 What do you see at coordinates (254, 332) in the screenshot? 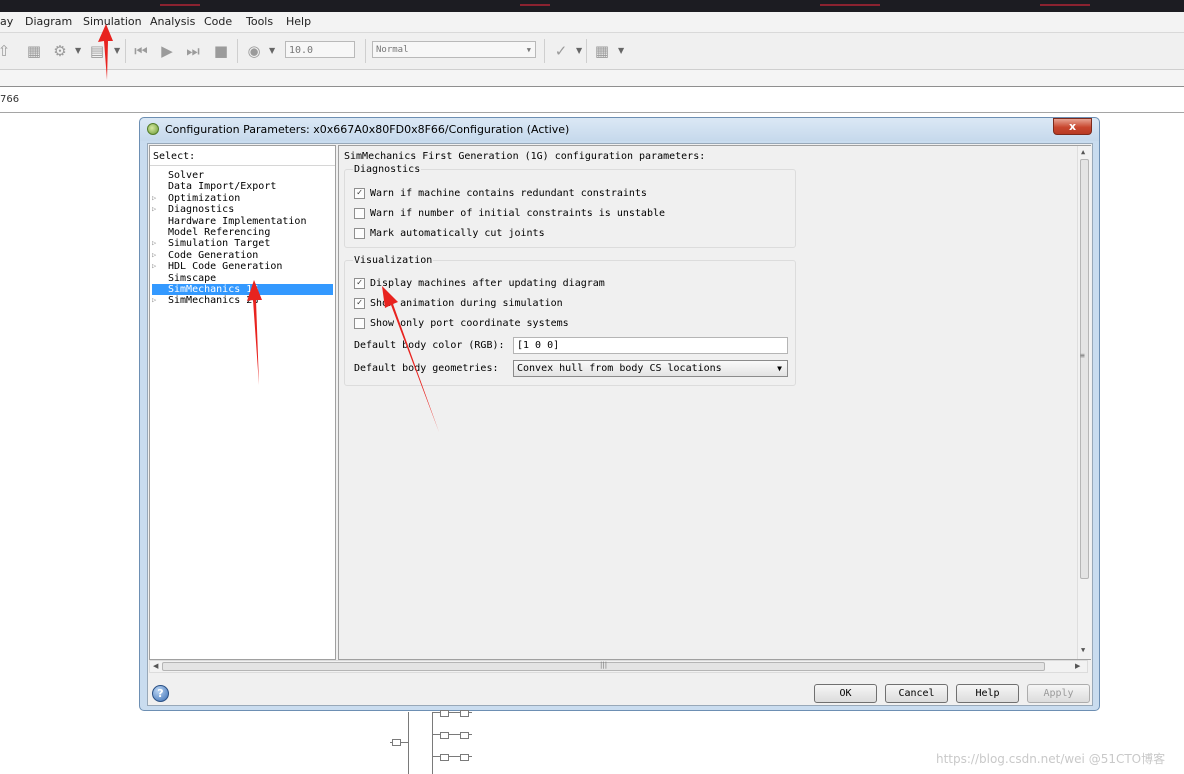
I see `annotation-arrow-tree` at bounding box center [254, 332].